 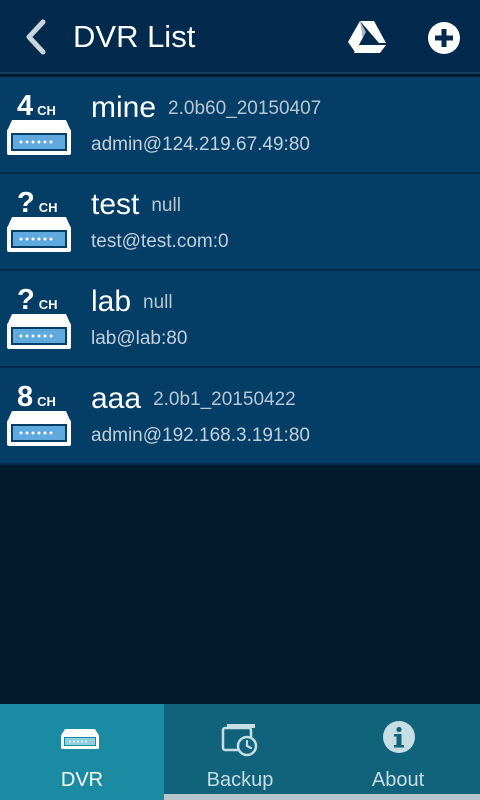 I want to click on dvr-address: lab@lab:80, so click(x=139, y=338).